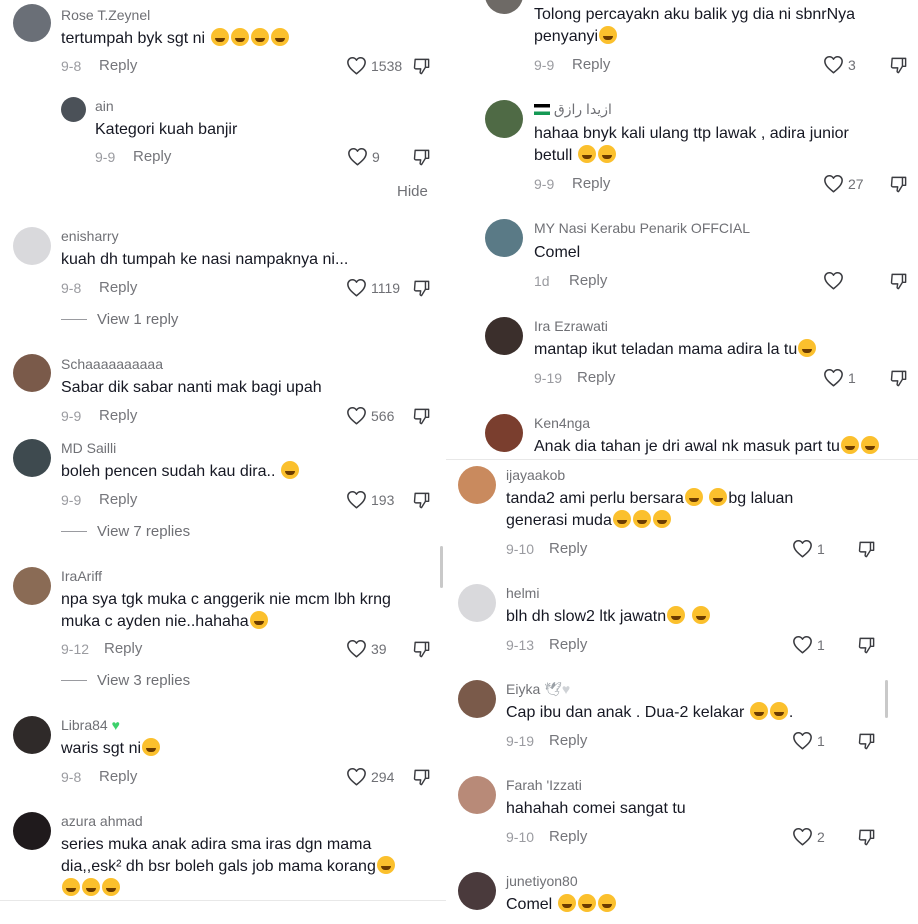  What do you see at coordinates (370, 415) in the screenshot?
I see `like-button: 566` at bounding box center [370, 415].